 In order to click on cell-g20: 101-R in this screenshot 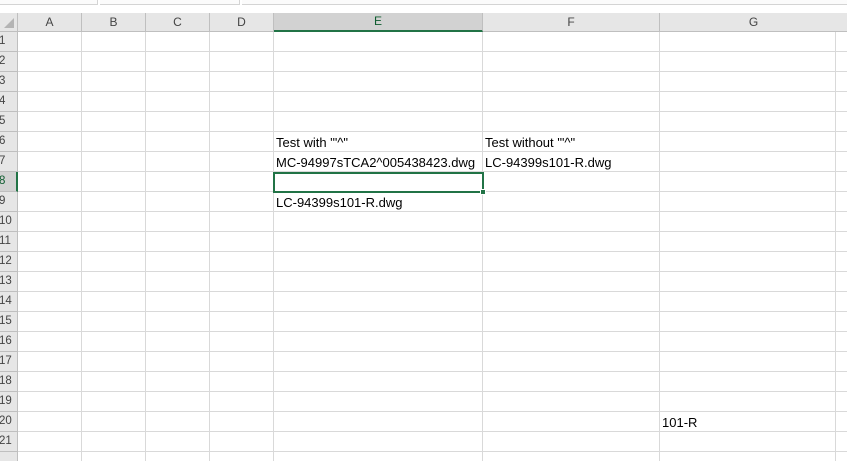, I will do `click(678, 422)`.